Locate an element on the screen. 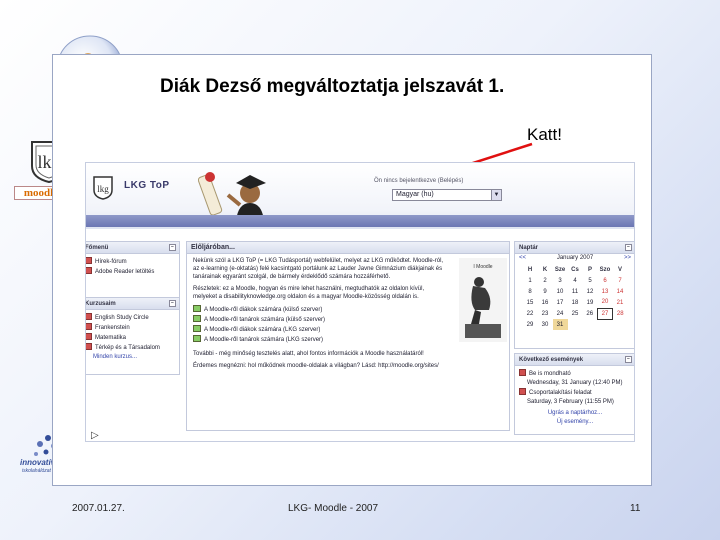 This screenshot has height=540, width=720. calendar-day: 5 is located at coordinates (590, 280).